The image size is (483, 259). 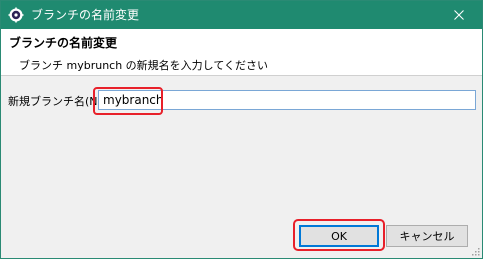 I want to click on header-separator, so click(x=241, y=75).